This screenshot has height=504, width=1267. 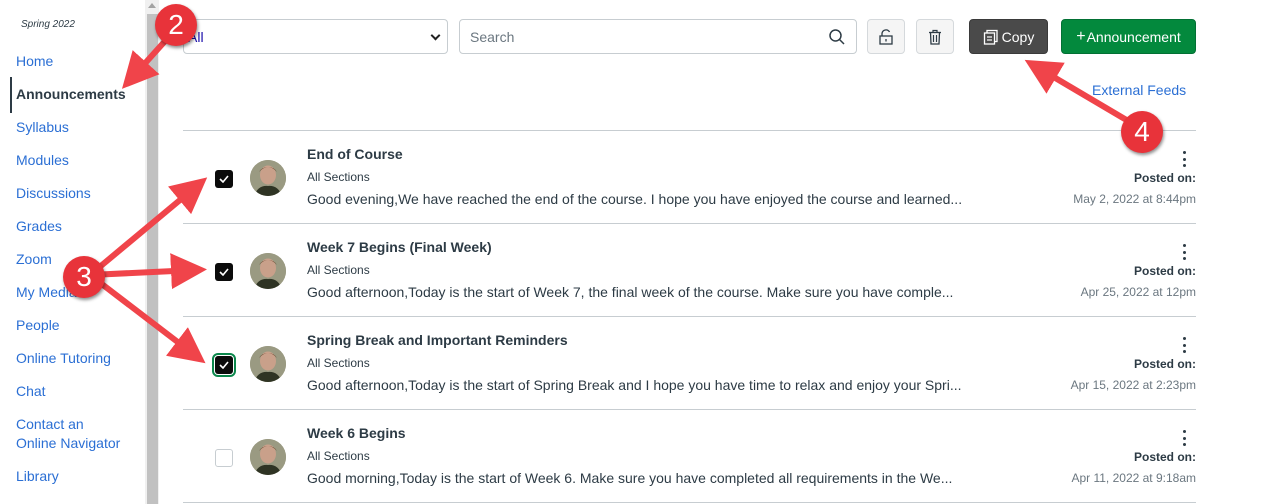 I want to click on delete-button, so click(x=935, y=36).